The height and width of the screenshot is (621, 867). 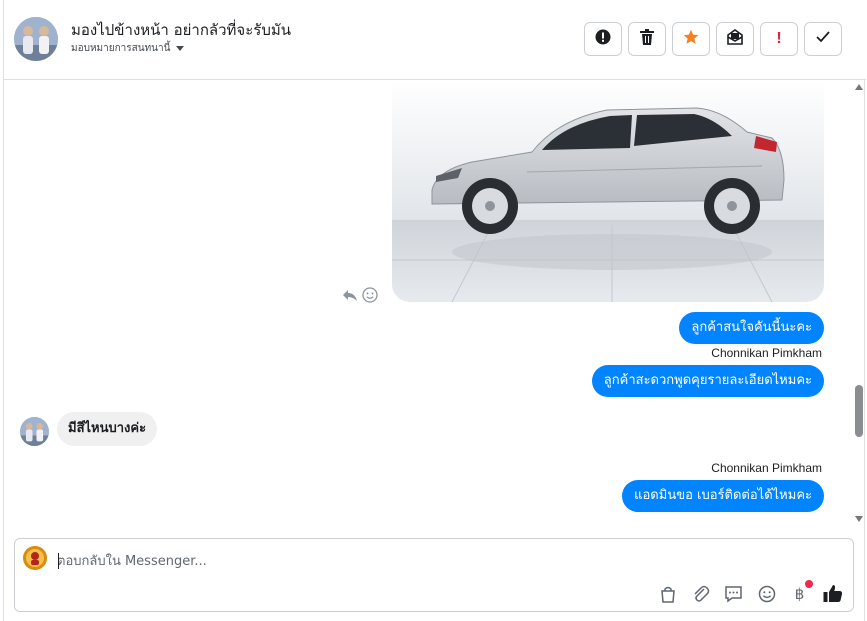 I want to click on conversation-actions: !, so click(x=713, y=39).